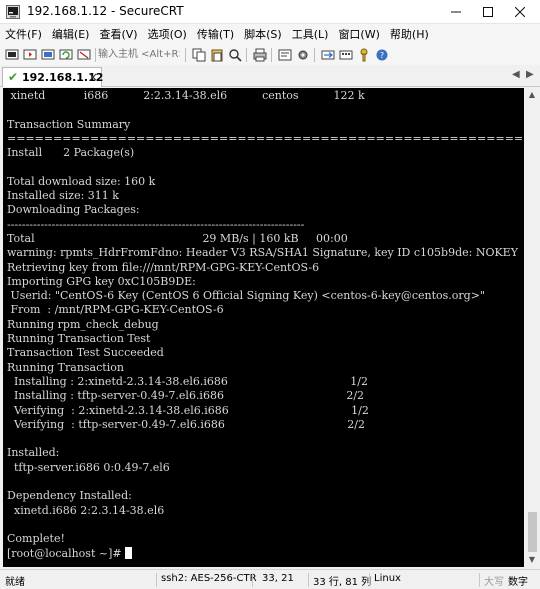 The width and height of the screenshot is (540, 589). Describe the element at coordinates (93, 77) in the screenshot. I see `tab-close-icon: ×` at that location.